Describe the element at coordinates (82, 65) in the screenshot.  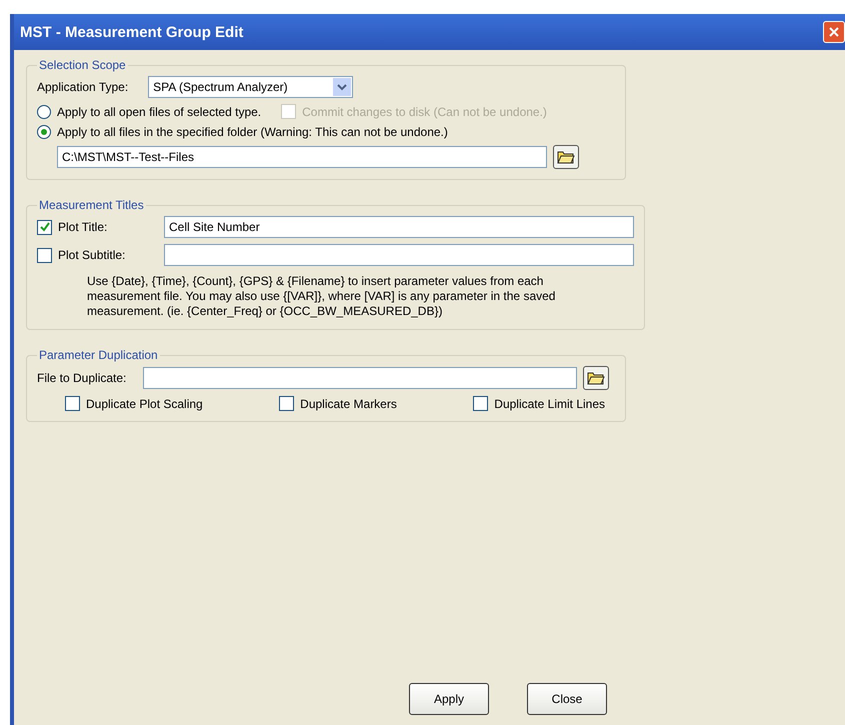
I see `group-title: Selection Scope` at that location.